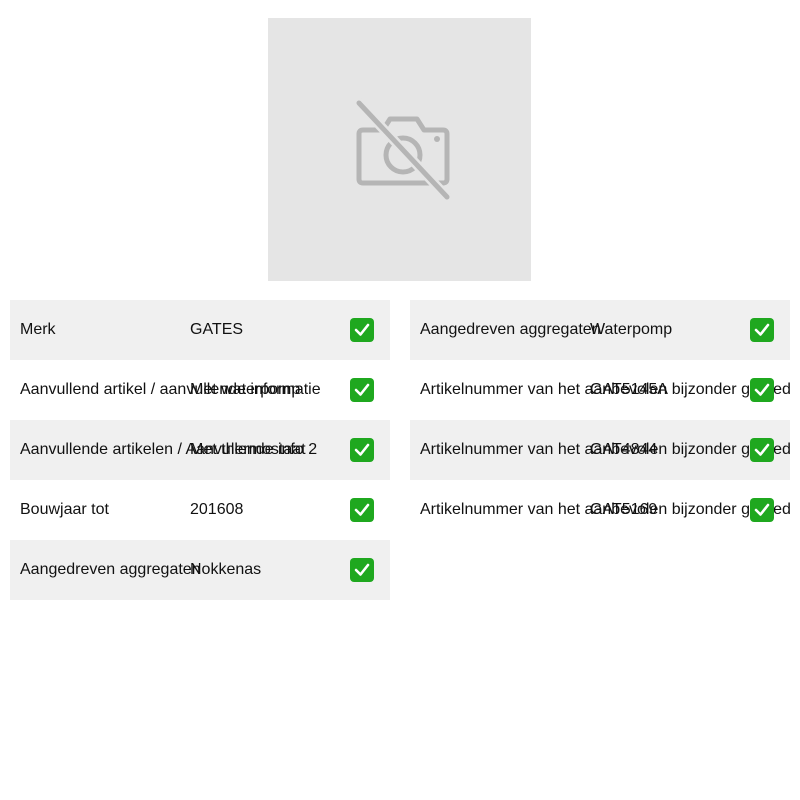  I want to click on spec-row: Bouwjaar tot 201608, so click(200, 510).